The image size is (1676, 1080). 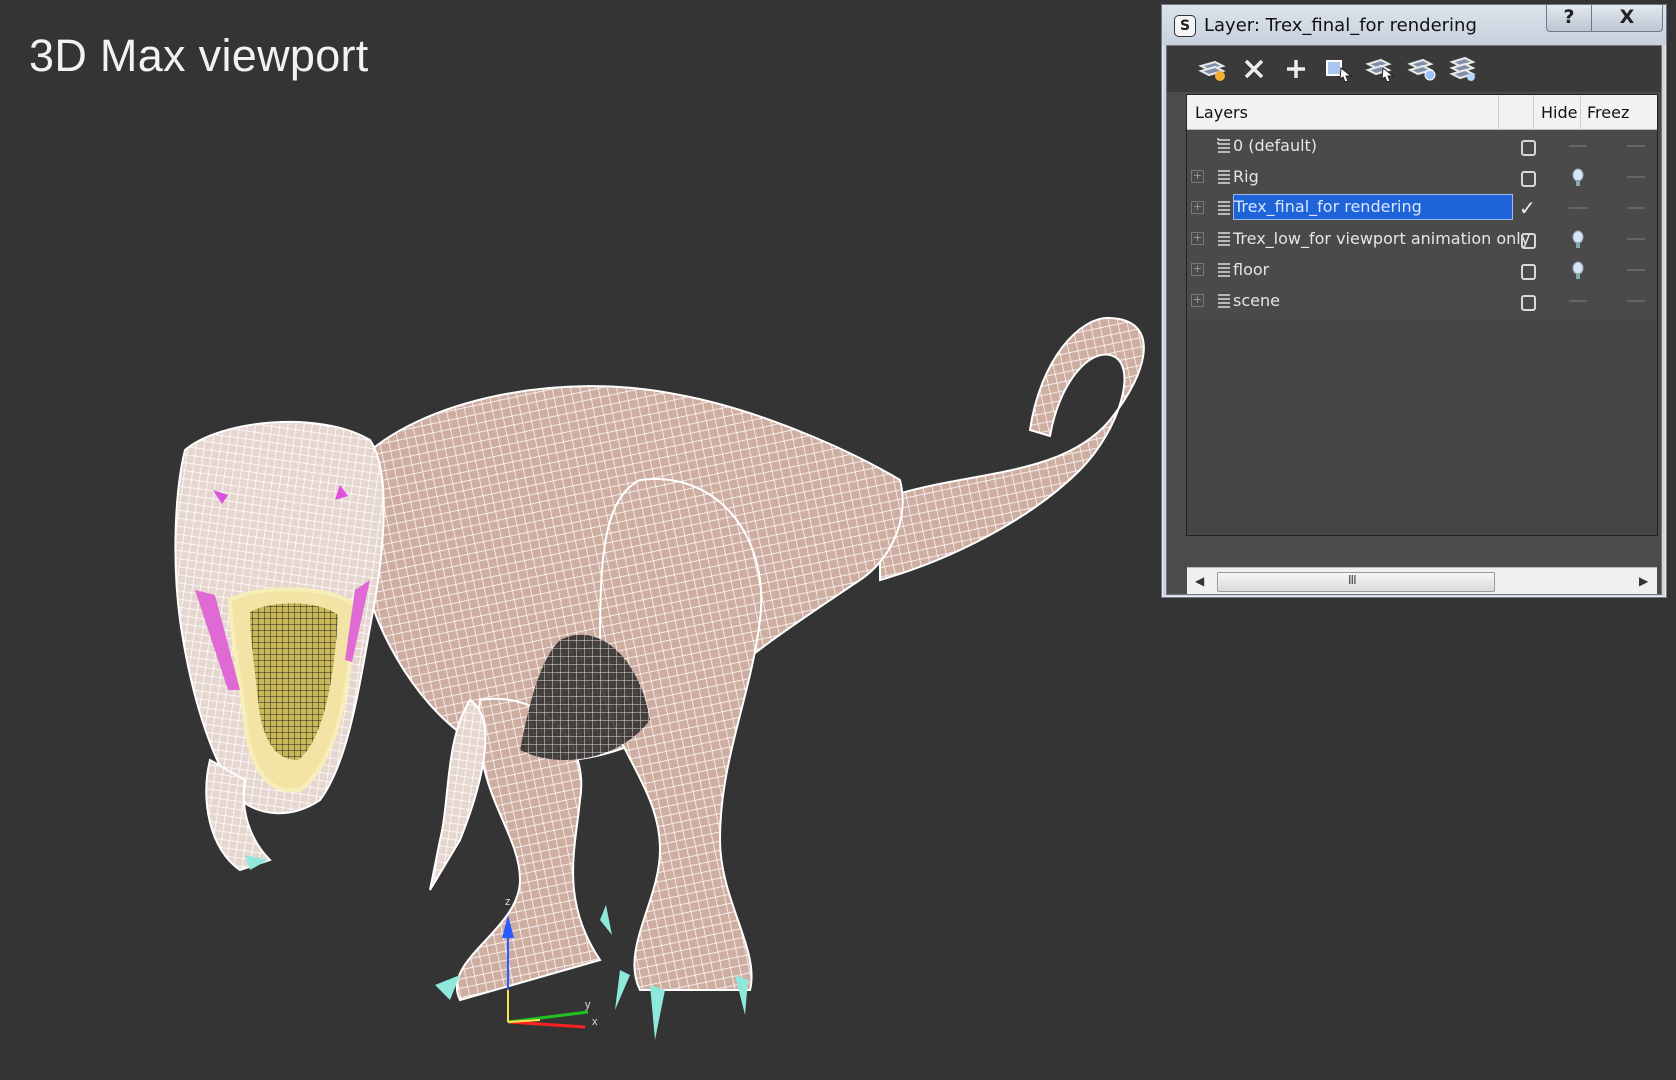 I want to click on layer-name: scene, so click(x=1261, y=301).